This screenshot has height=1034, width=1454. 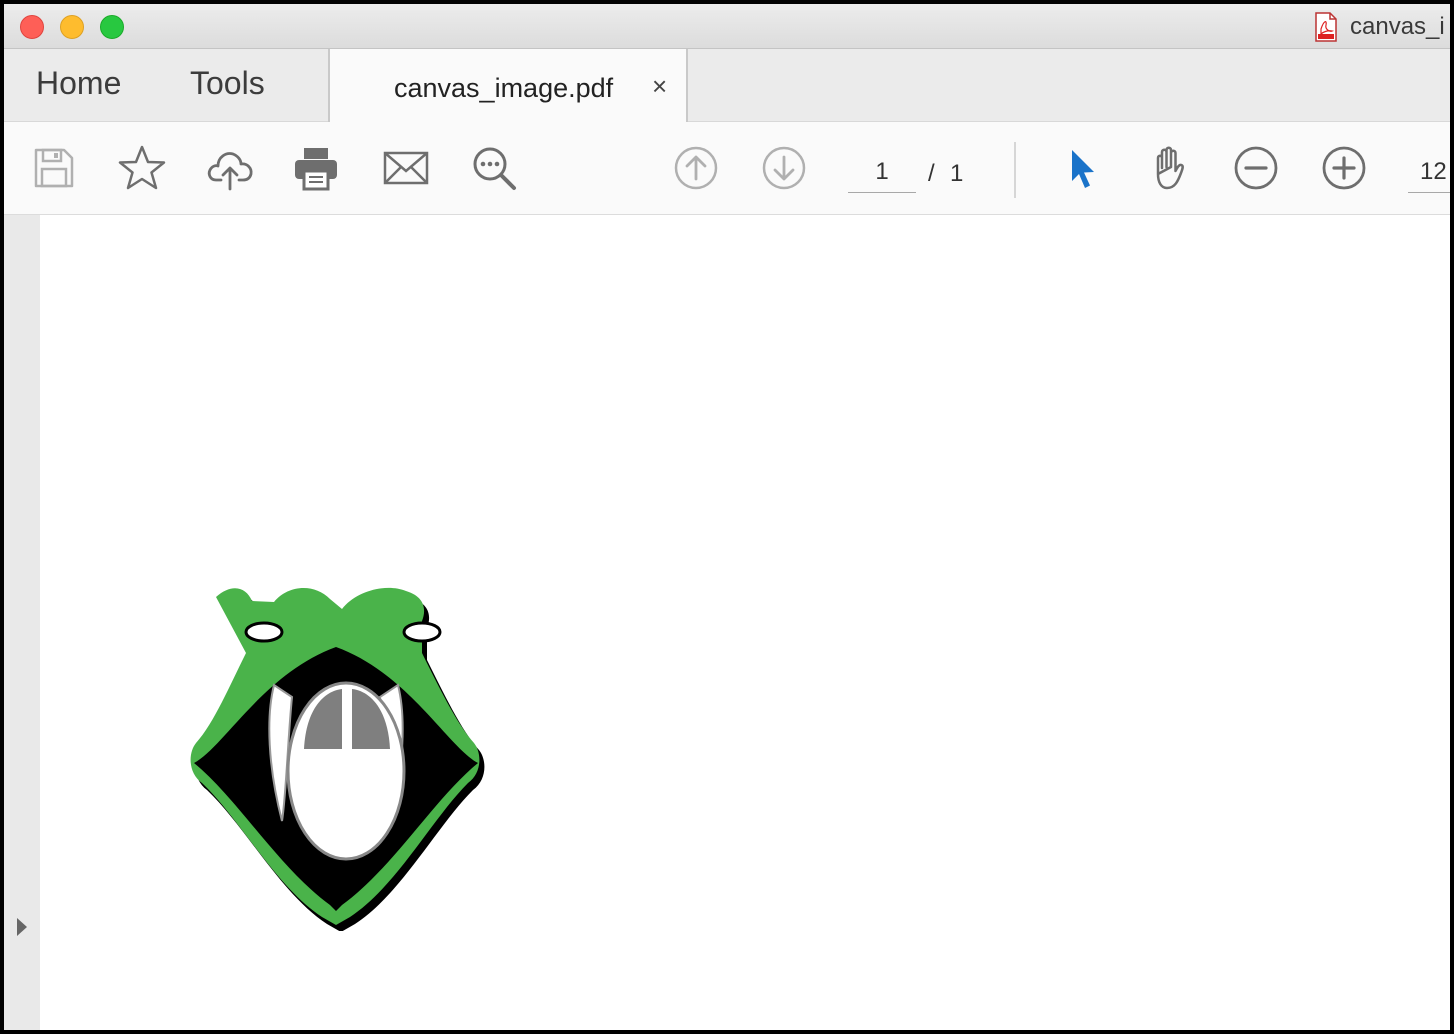 What do you see at coordinates (78, 83) in the screenshot?
I see `nav-home-tab: Home` at bounding box center [78, 83].